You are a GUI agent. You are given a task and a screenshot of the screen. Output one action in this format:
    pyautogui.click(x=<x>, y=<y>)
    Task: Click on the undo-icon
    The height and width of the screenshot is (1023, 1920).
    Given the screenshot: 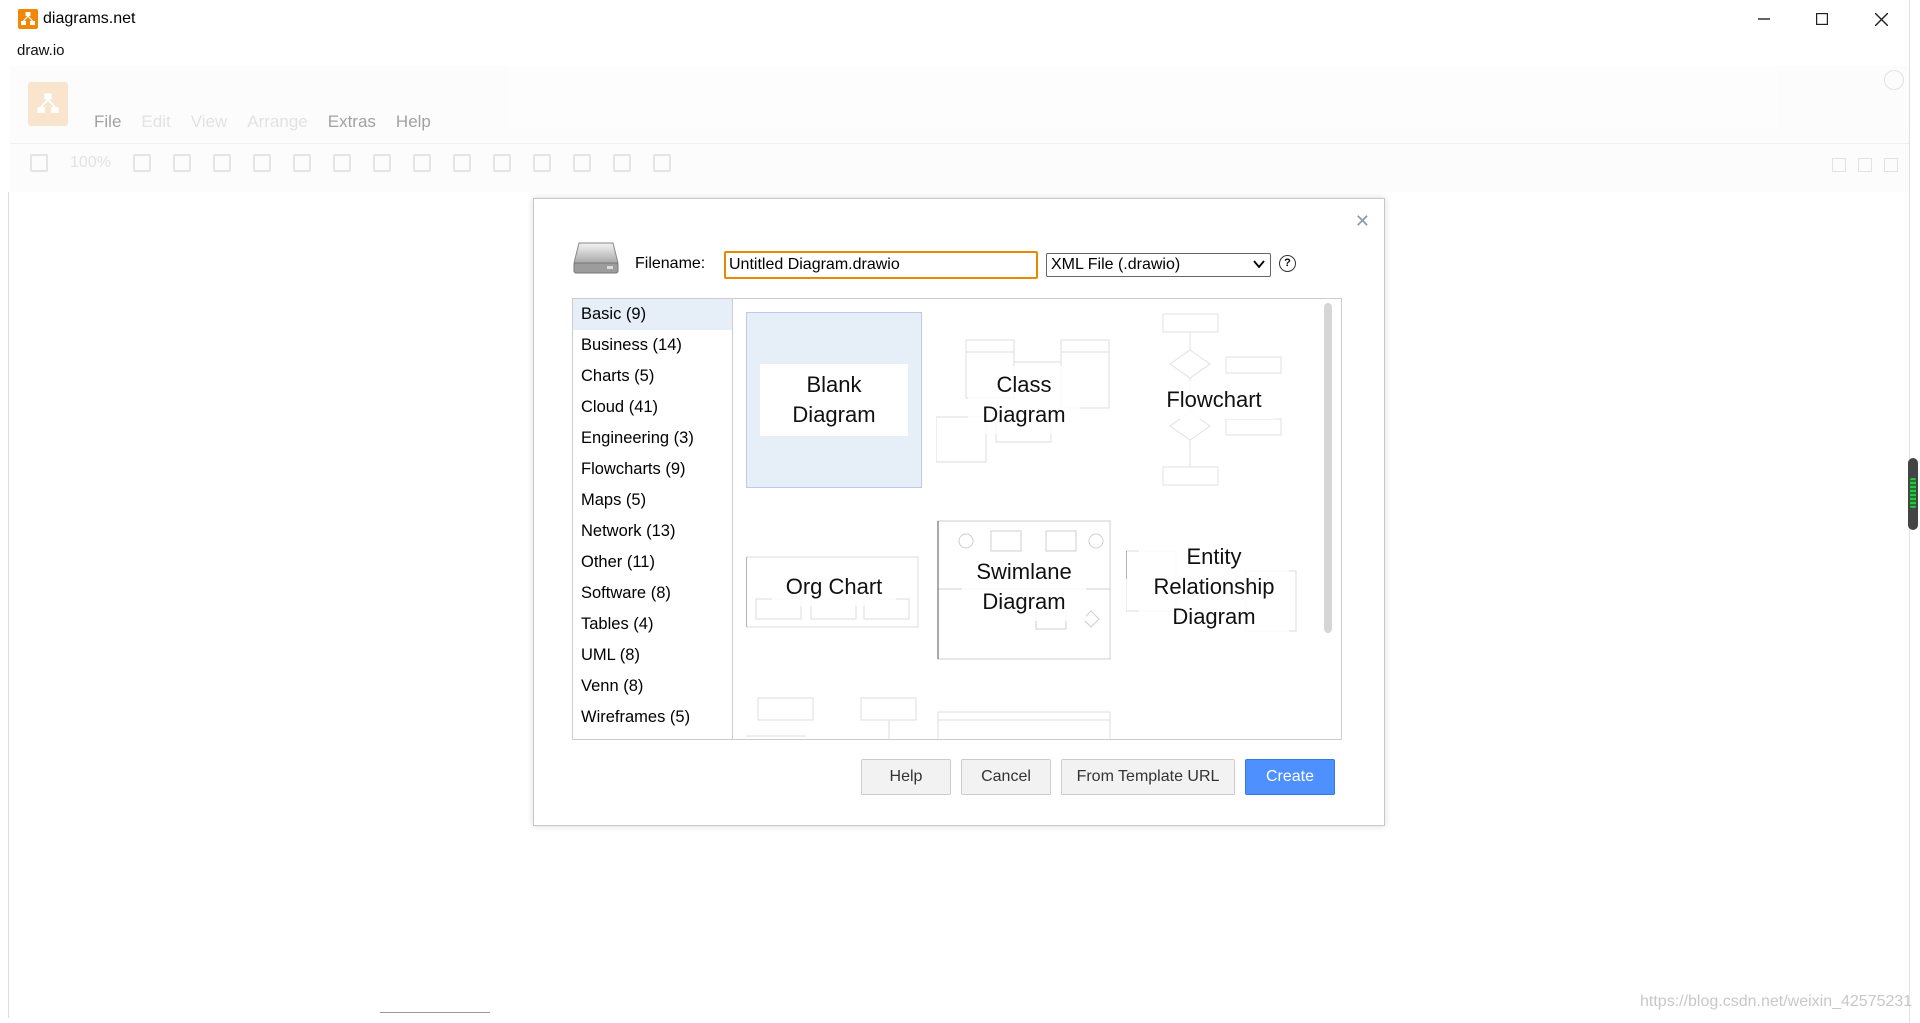 What is the action you would take?
    pyautogui.click(x=221, y=163)
    